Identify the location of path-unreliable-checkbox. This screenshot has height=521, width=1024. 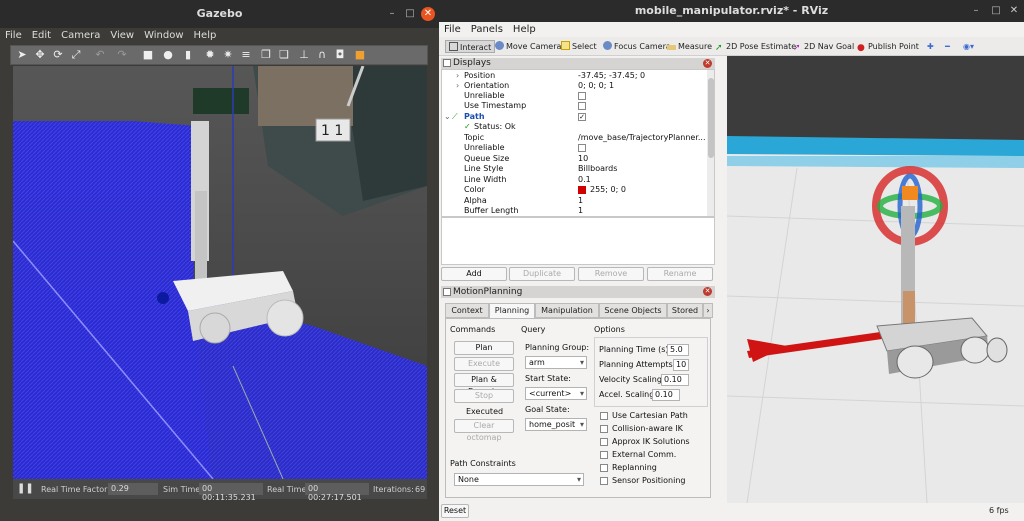
(582, 148).